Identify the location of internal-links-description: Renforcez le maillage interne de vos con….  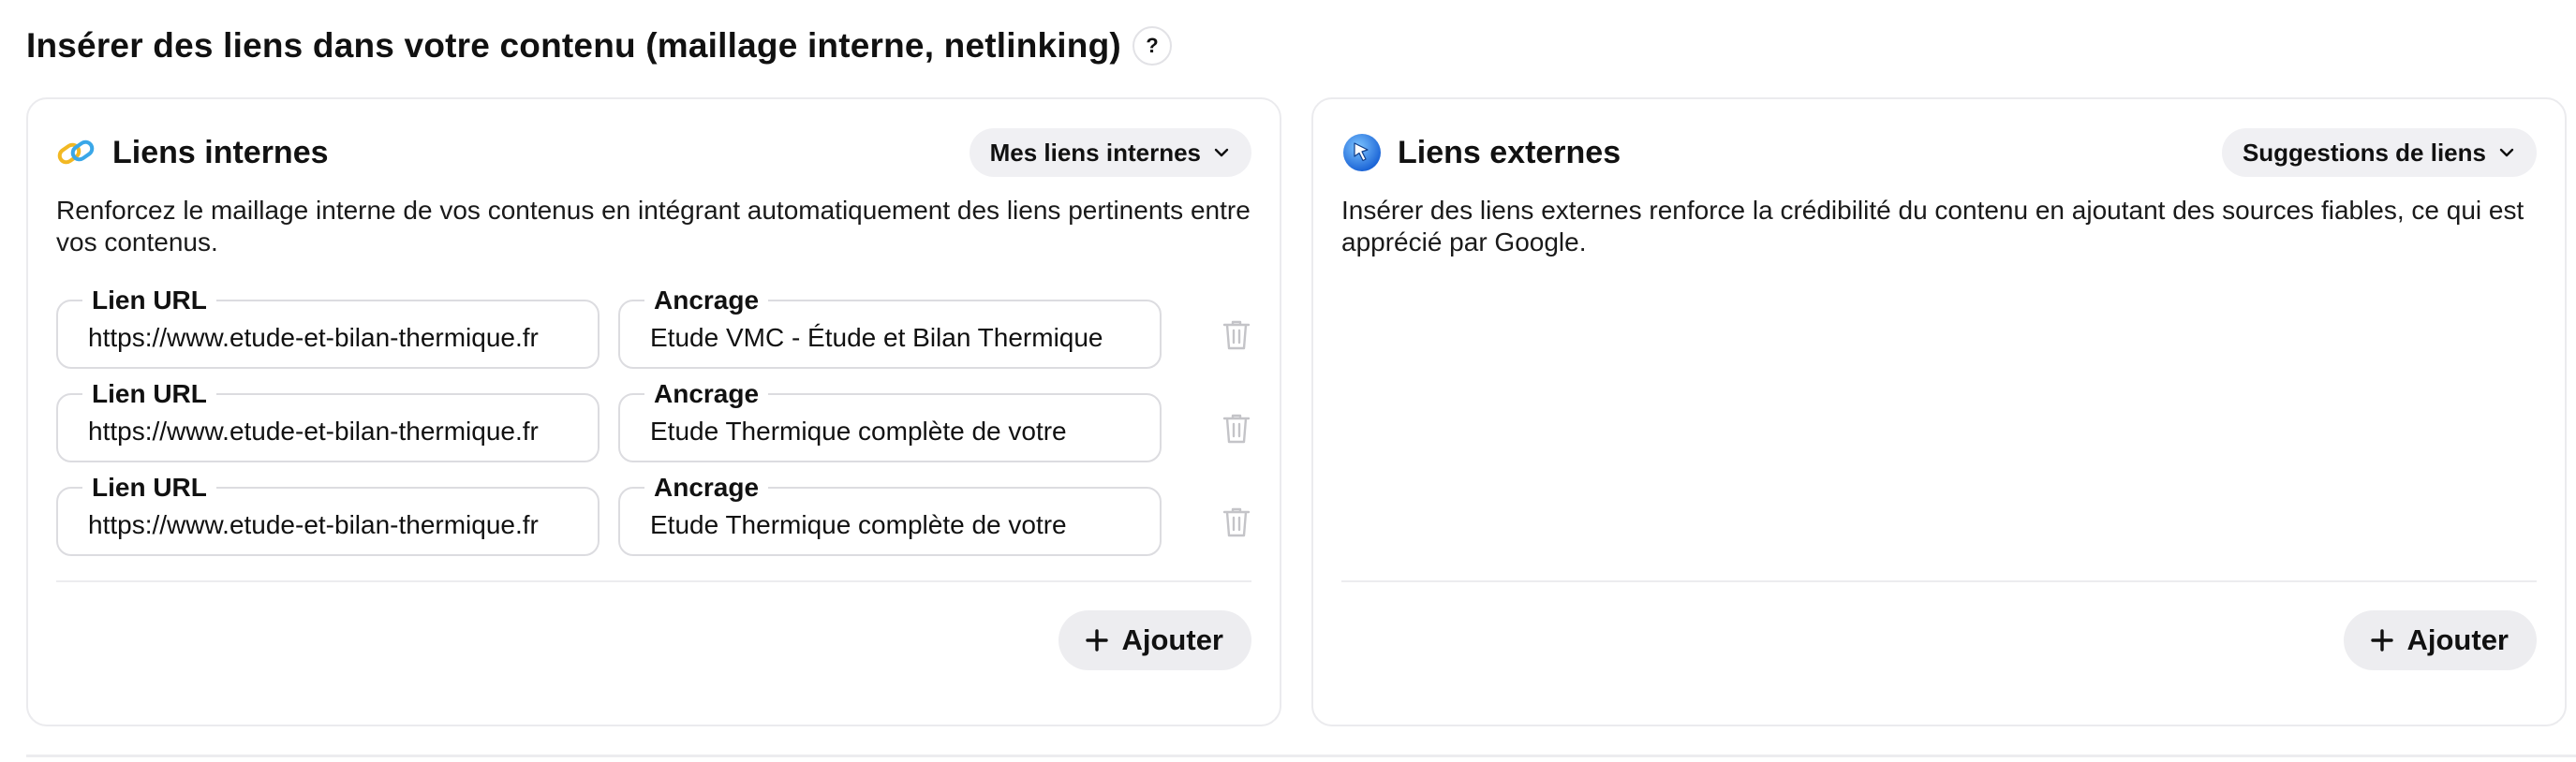
(653, 226).